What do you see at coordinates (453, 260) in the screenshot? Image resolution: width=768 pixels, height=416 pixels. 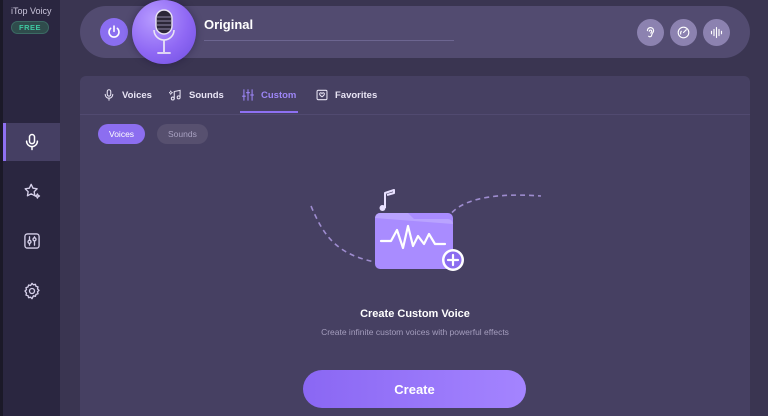 I see `plus-icon` at bounding box center [453, 260].